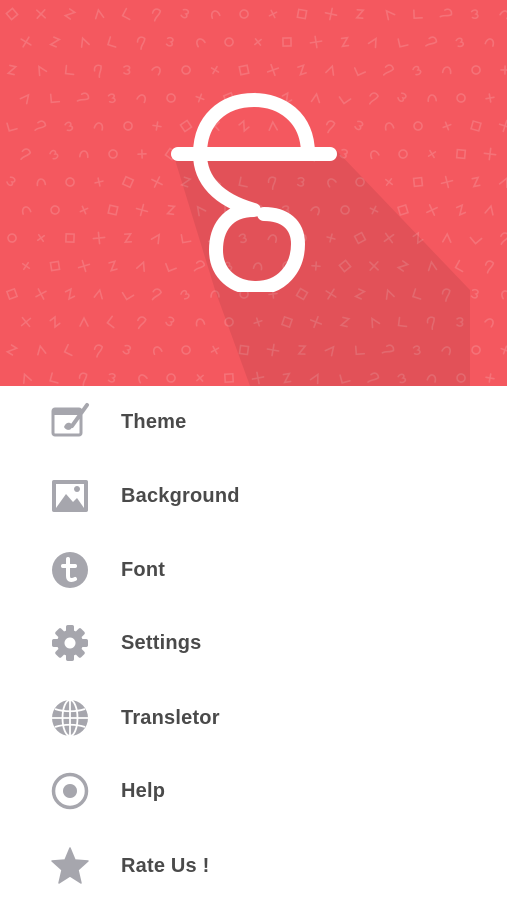 The width and height of the screenshot is (507, 901). Describe the element at coordinates (253, 791) in the screenshot. I see `menu-item-help: Help` at that location.